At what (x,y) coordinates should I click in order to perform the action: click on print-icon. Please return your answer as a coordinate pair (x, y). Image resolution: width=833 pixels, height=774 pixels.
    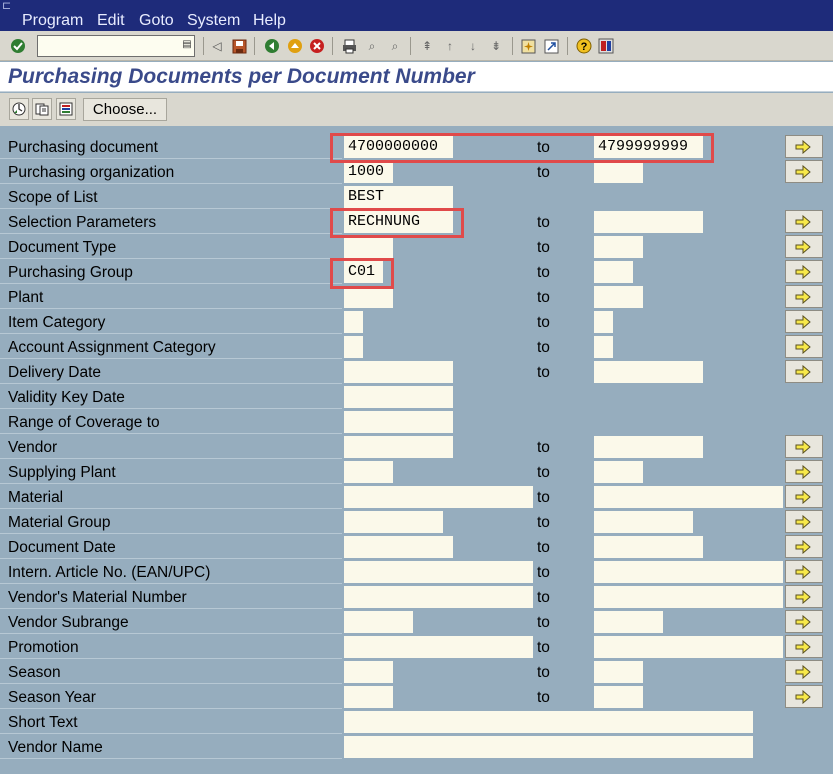
    Looking at the image, I should click on (349, 46).